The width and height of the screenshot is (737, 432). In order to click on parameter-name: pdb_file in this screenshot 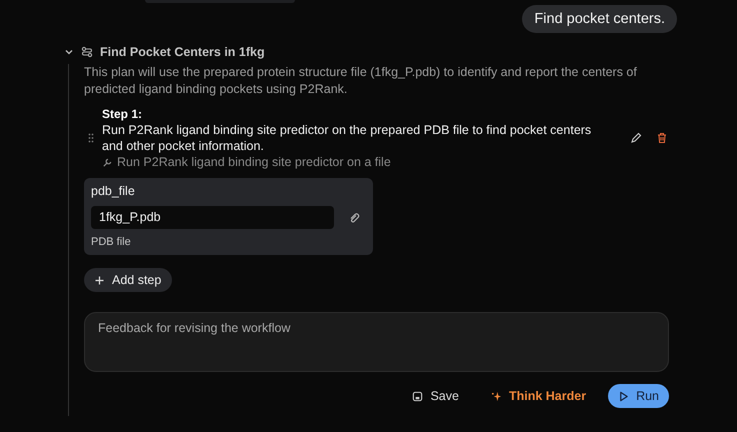, I will do `click(113, 191)`.